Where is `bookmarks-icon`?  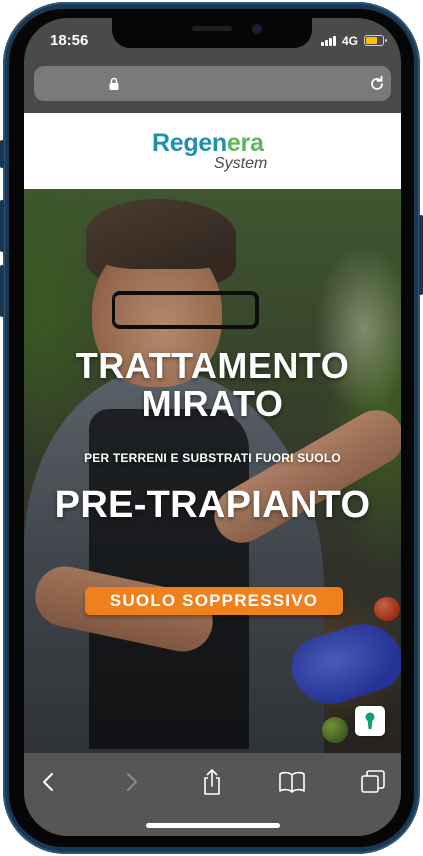
bookmarks-icon is located at coordinates (292, 782).